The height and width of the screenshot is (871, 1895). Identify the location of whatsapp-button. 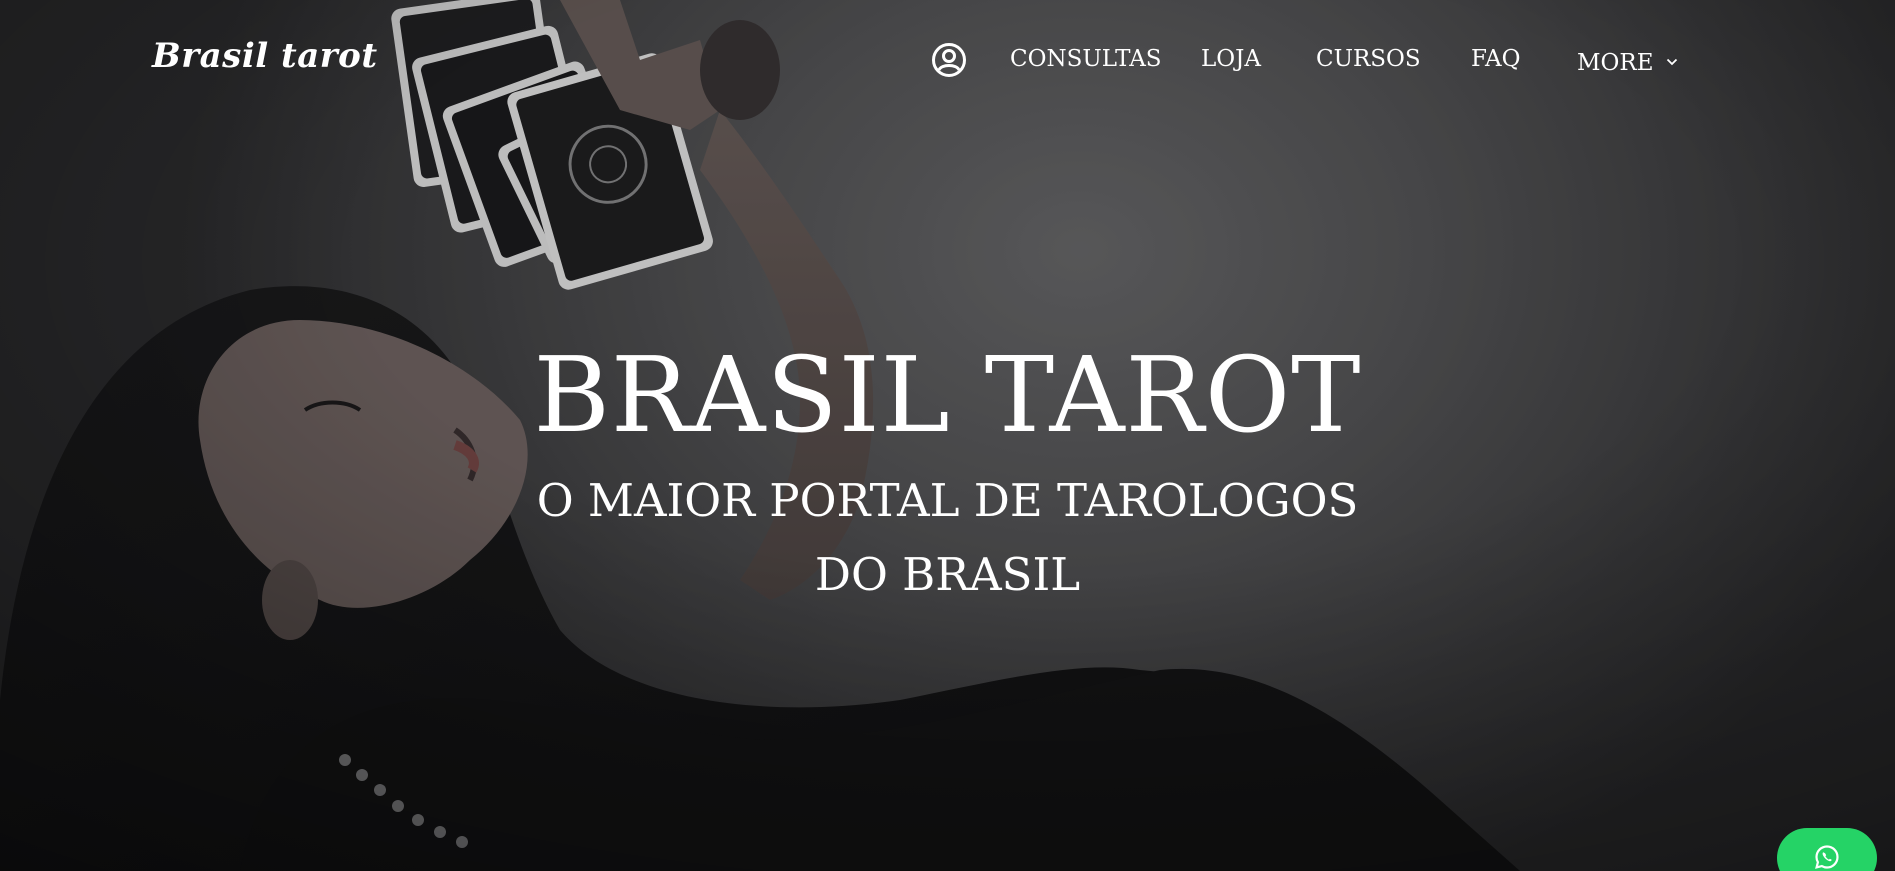
(1827, 849).